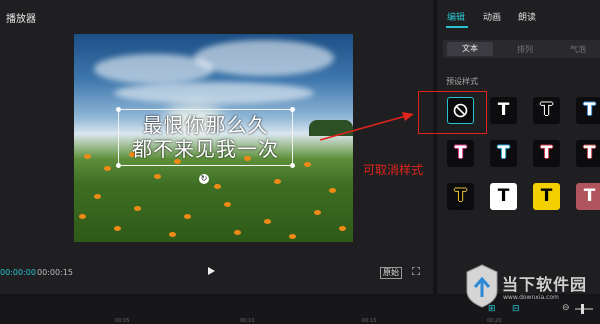  I want to click on player-title: 播放器, so click(21, 19).